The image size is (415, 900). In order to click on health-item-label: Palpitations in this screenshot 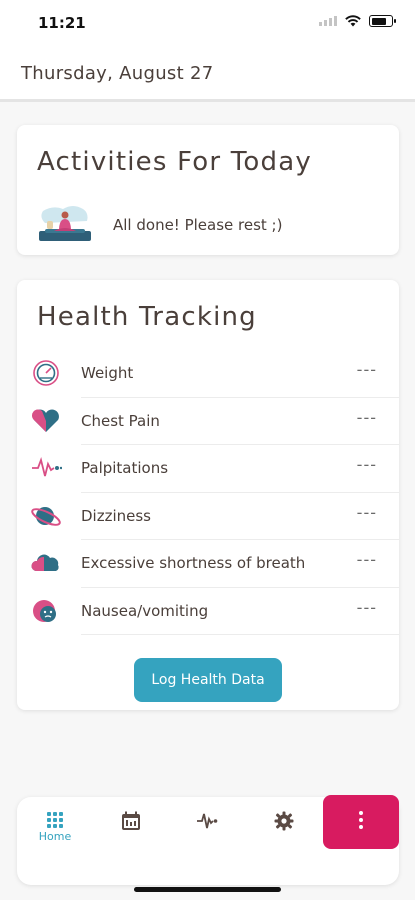, I will do `click(125, 468)`.